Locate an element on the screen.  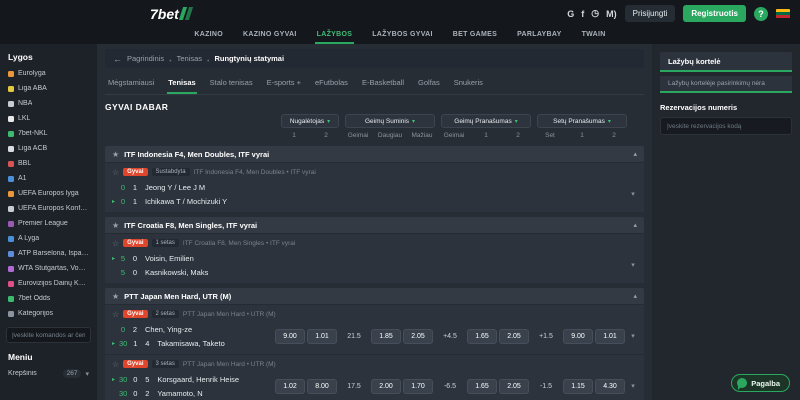
help-icon: ? is located at coordinates (761, 13).